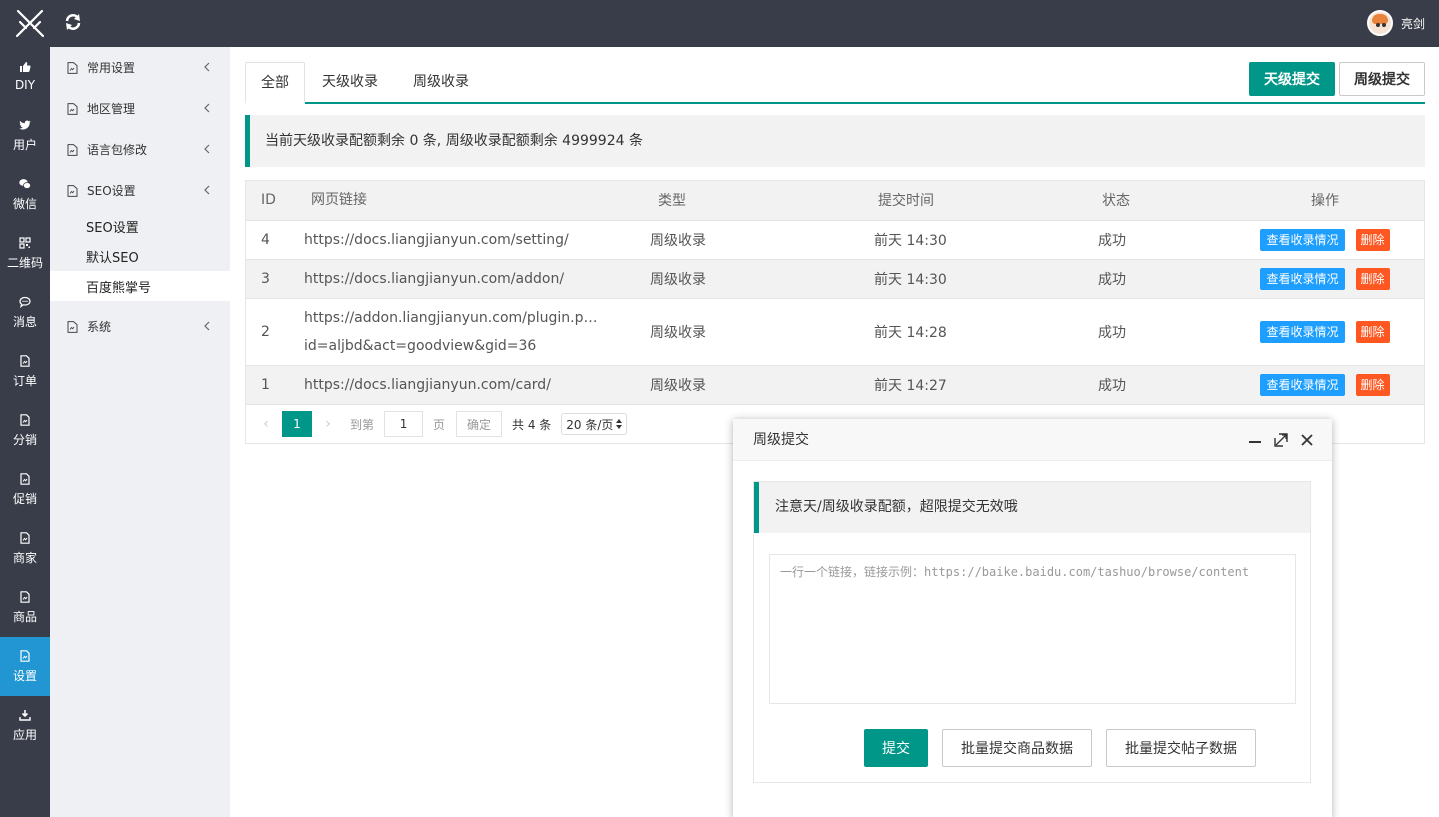 The image size is (1439, 817). Describe the element at coordinates (25, 725) in the screenshot. I see `rail-item-apps: 应用` at that location.